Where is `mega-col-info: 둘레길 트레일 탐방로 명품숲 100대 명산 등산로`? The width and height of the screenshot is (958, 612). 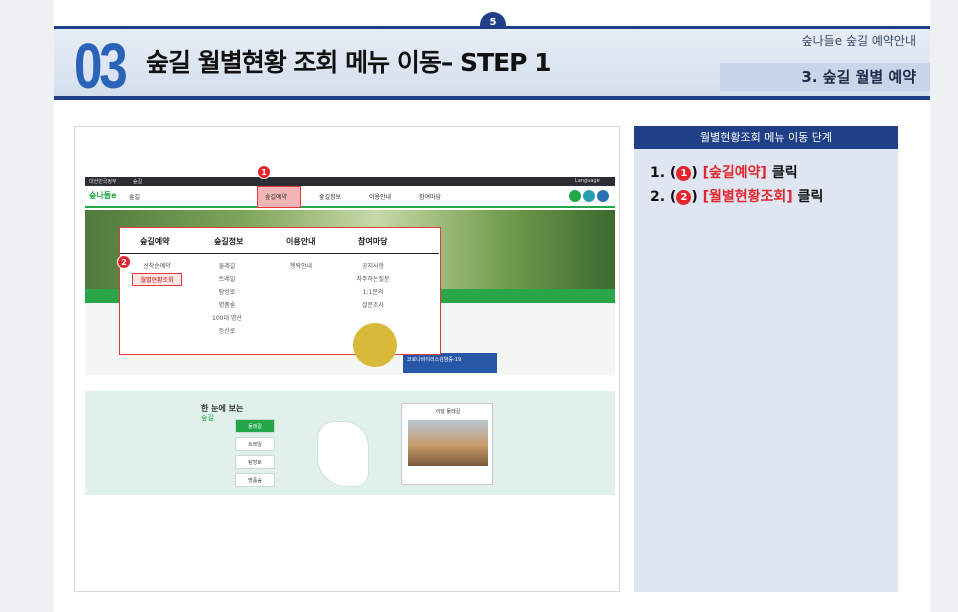 mega-col-info: 둘레길 트레일 탐방로 명품숲 100대 명산 등산로 is located at coordinates (227, 299).